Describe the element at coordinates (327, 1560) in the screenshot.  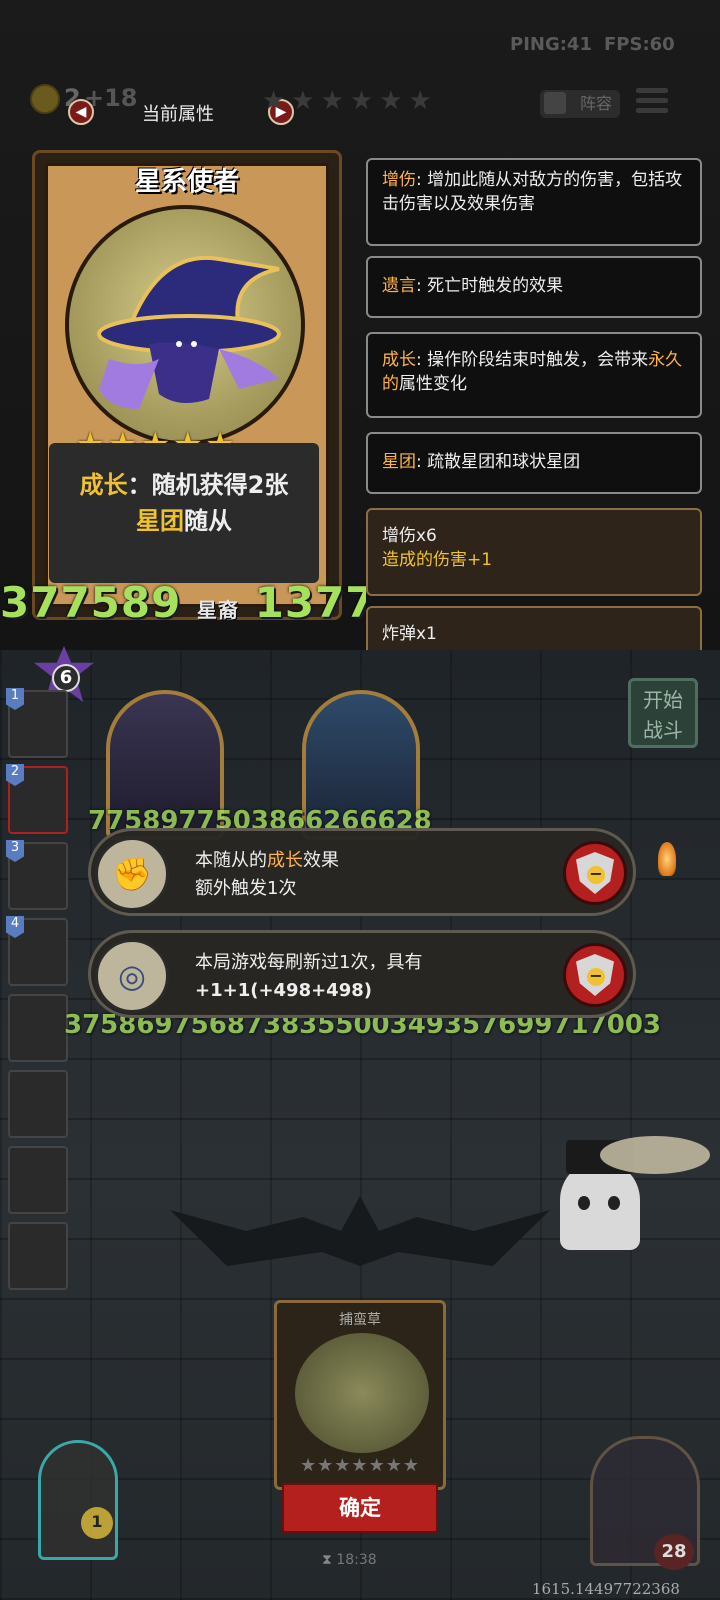
I see `hourglass-icon: ⧗` at that location.